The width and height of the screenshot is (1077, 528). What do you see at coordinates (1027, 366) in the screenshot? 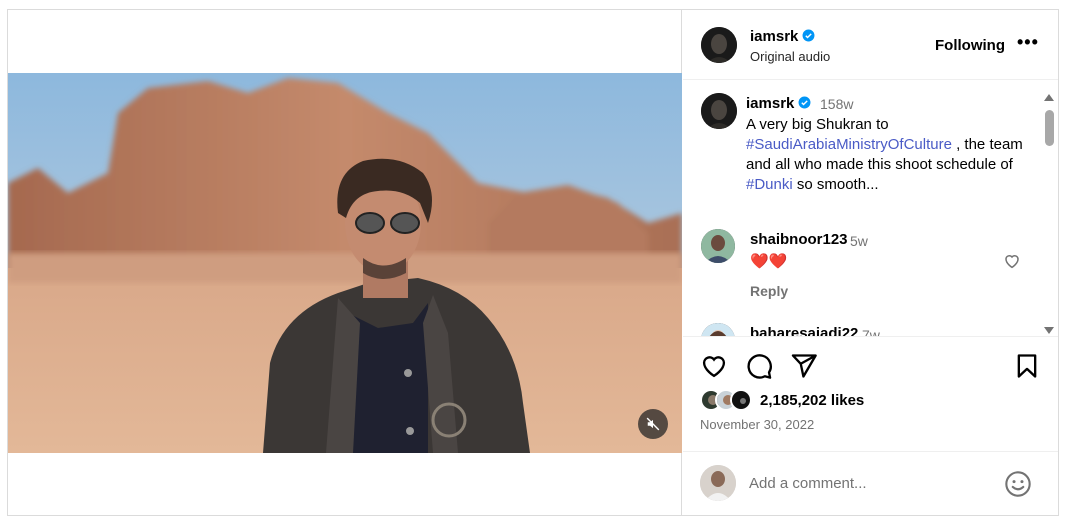
I see `bookmark-icon` at bounding box center [1027, 366].